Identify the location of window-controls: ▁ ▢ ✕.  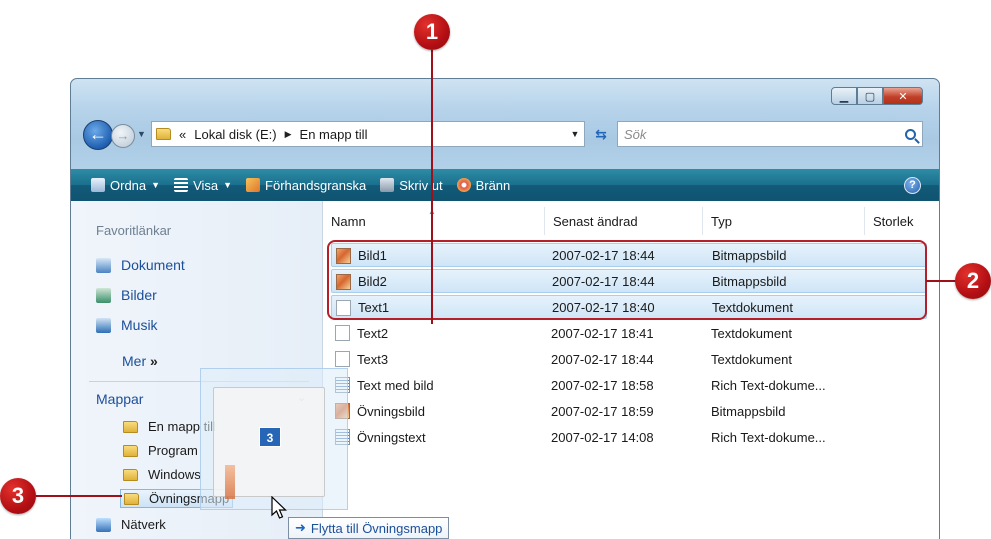
(877, 96).